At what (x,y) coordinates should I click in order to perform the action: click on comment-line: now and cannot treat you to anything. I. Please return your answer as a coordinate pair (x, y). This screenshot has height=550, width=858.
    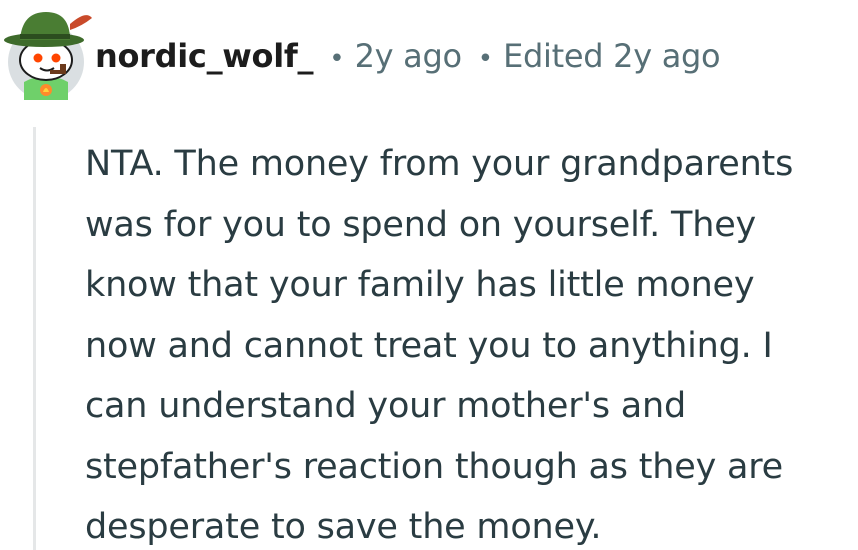
    Looking at the image, I should click on (429, 345).